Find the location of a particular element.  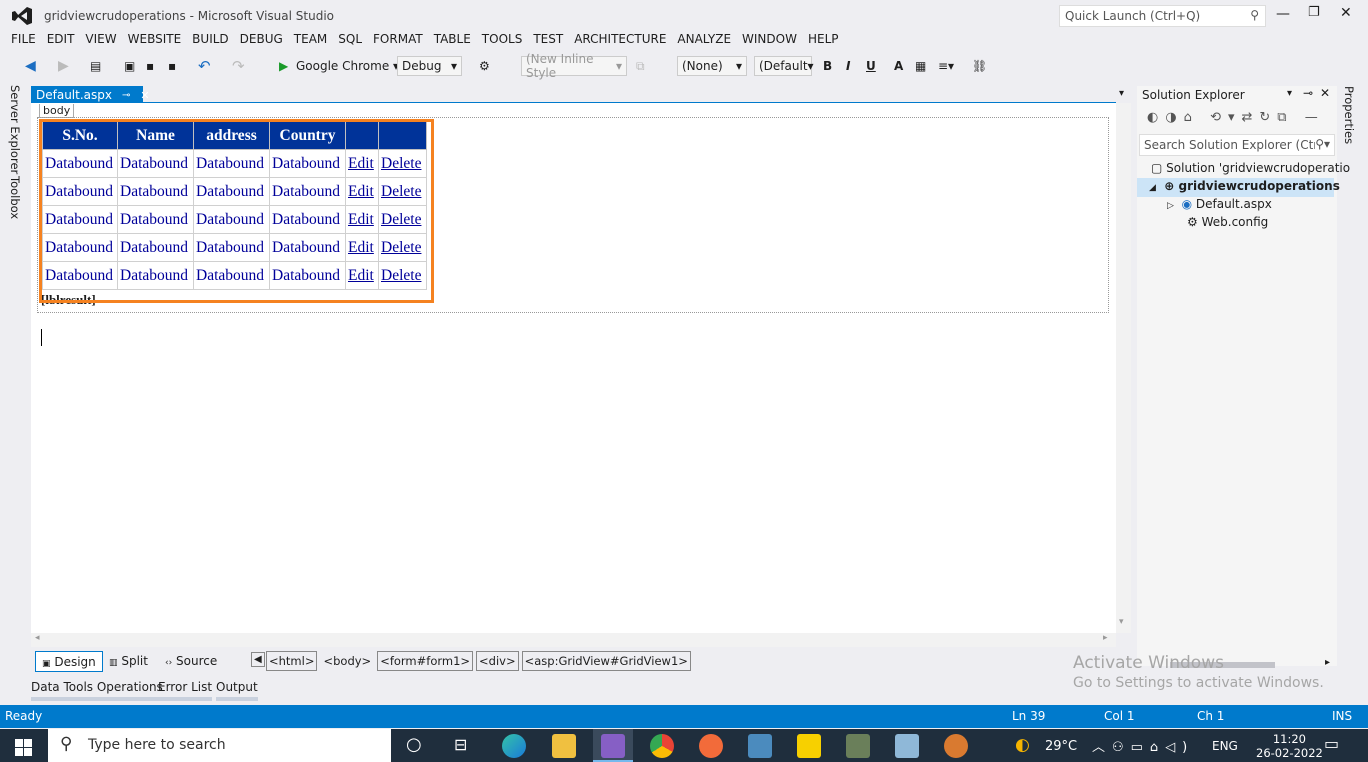

breadcrumb-item: <form#form1> is located at coordinates (425, 661).